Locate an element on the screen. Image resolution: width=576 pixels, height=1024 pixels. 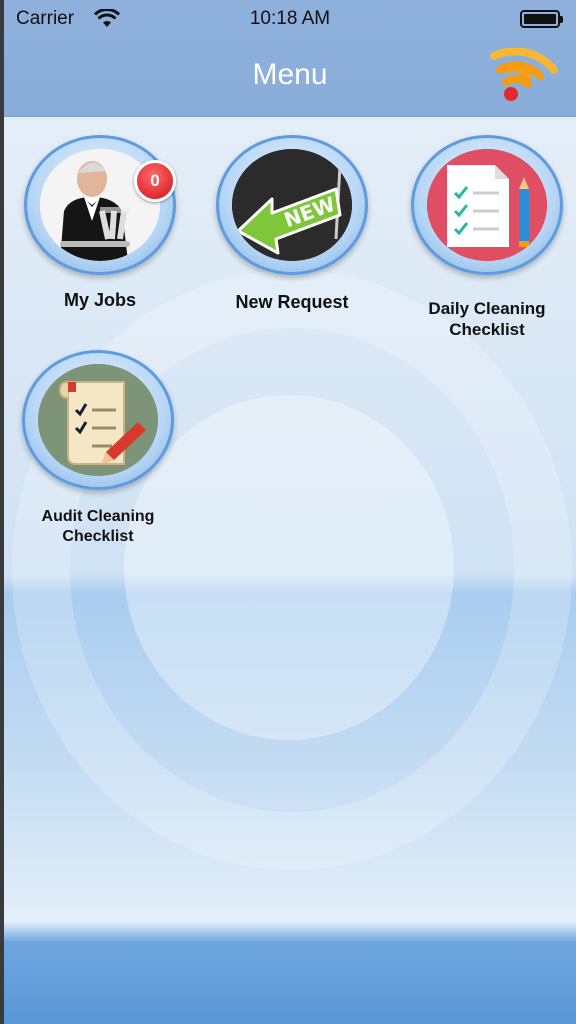
menu-item-my-jobs: 0 My Jobs is located at coordinates (100, 225).